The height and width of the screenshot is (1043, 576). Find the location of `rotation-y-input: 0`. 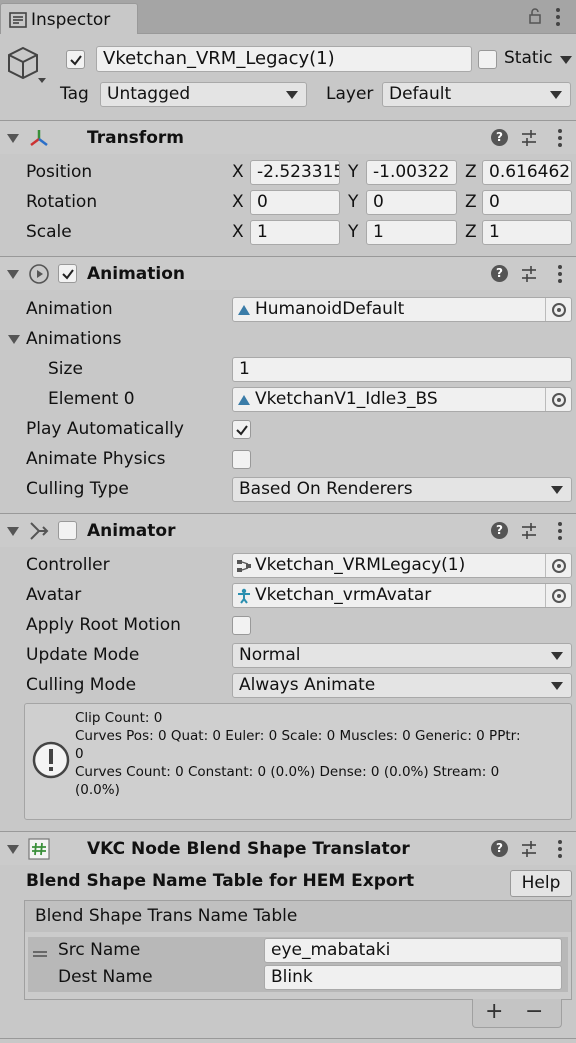

rotation-y-input: 0 is located at coordinates (411, 202).